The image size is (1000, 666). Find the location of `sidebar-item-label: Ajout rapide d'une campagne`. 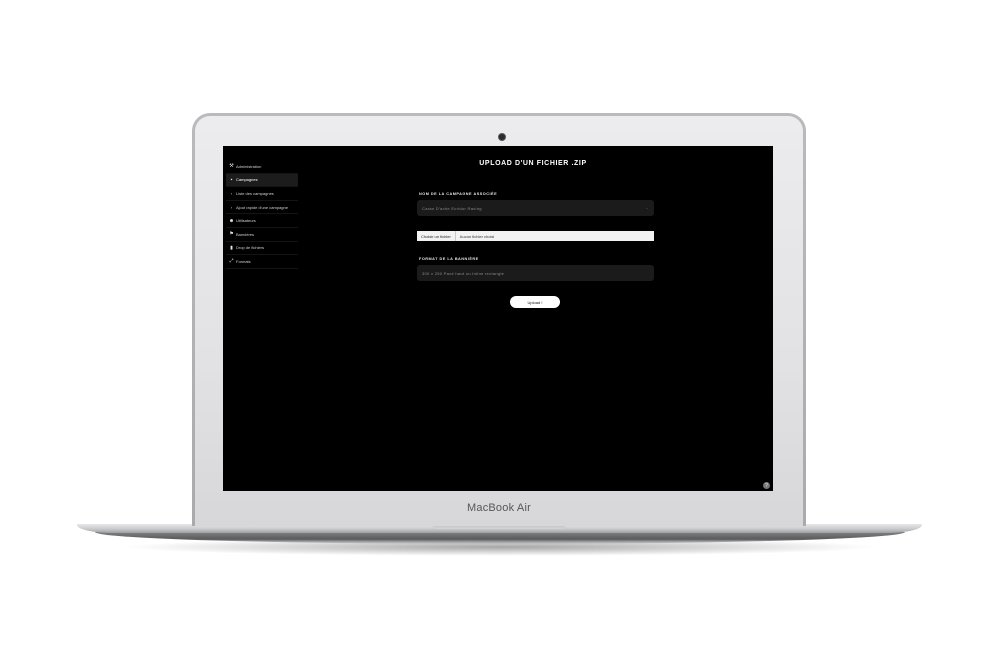

sidebar-item-label: Ajout rapide d'une campagne is located at coordinates (262, 207).